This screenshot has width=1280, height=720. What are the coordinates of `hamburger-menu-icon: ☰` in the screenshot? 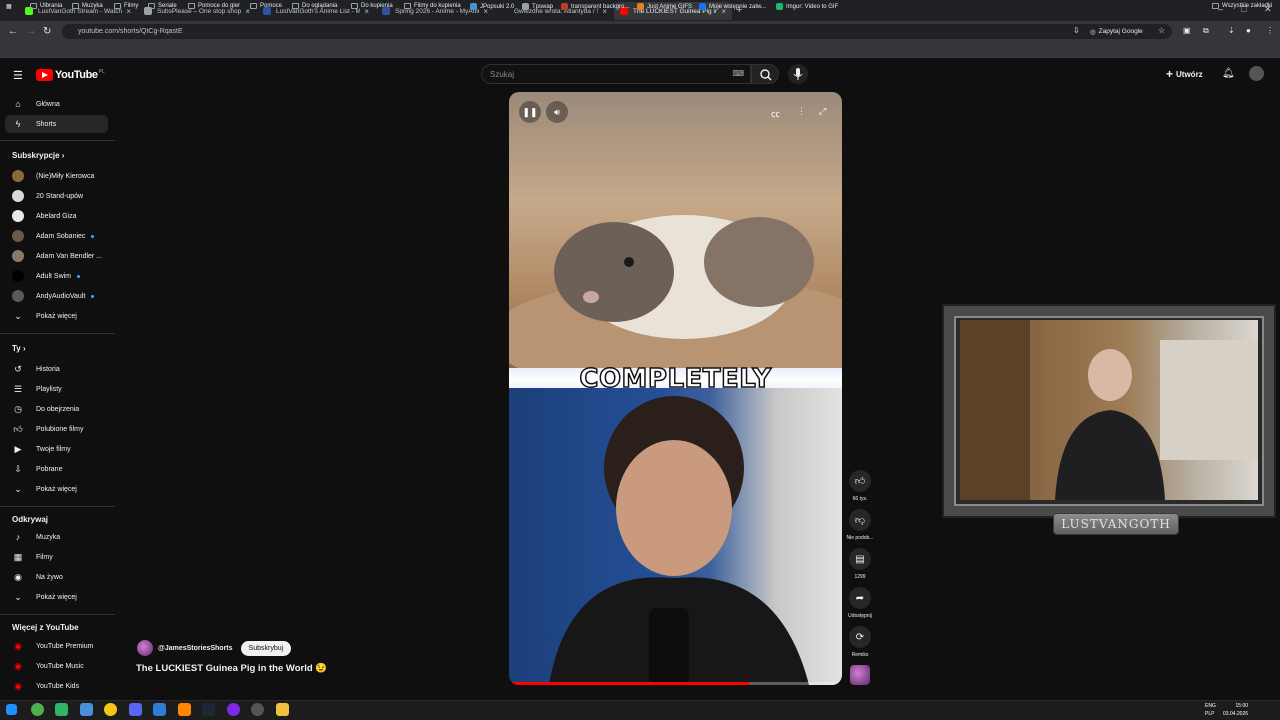 It's located at (18, 75).